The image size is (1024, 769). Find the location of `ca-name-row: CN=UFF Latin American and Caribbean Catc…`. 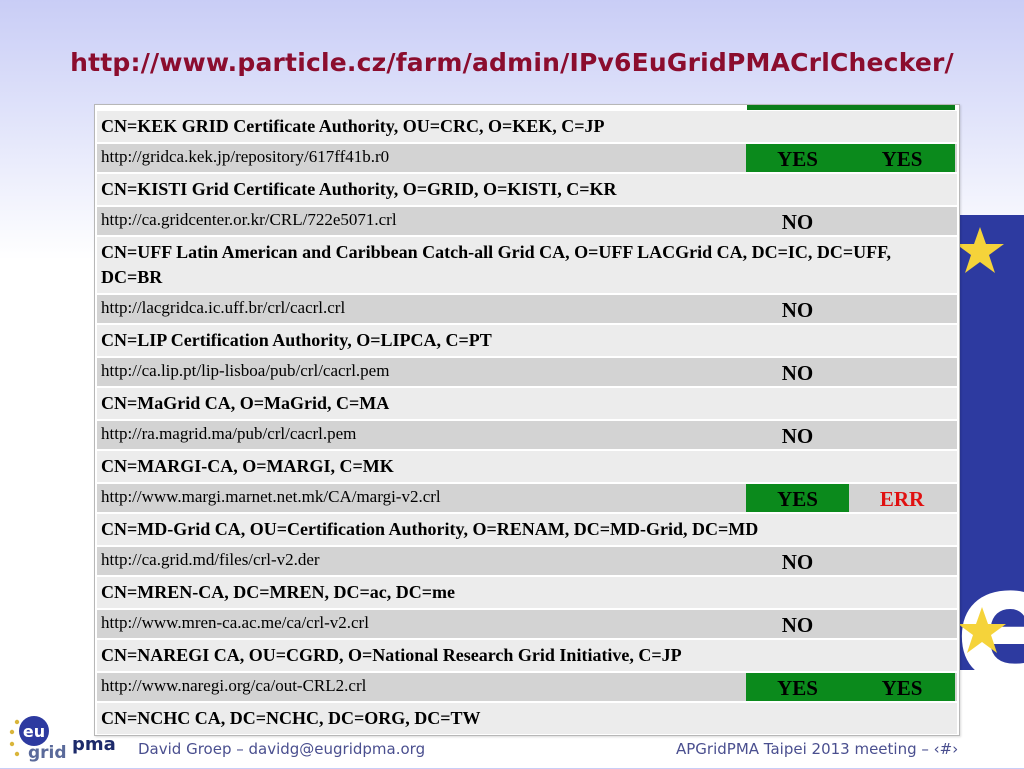

ca-name-row: CN=UFF Latin American and Caribbean Catc… is located at coordinates (527, 266).